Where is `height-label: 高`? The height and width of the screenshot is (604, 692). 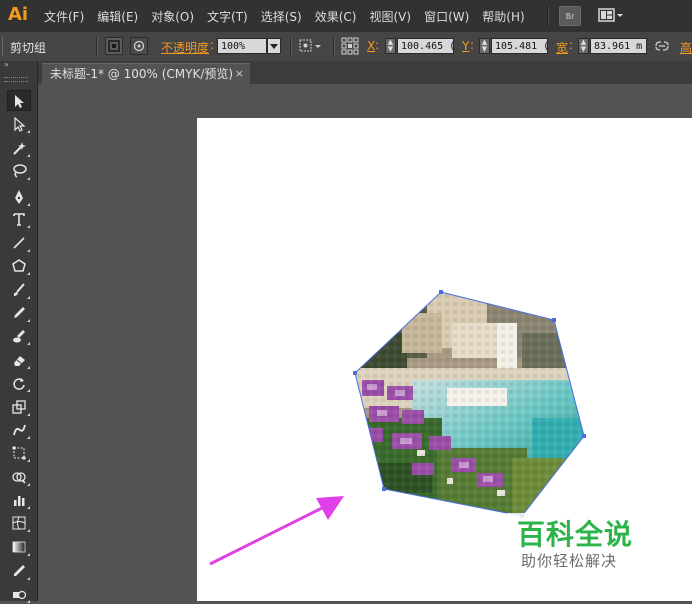 height-label: 高 is located at coordinates (686, 48).